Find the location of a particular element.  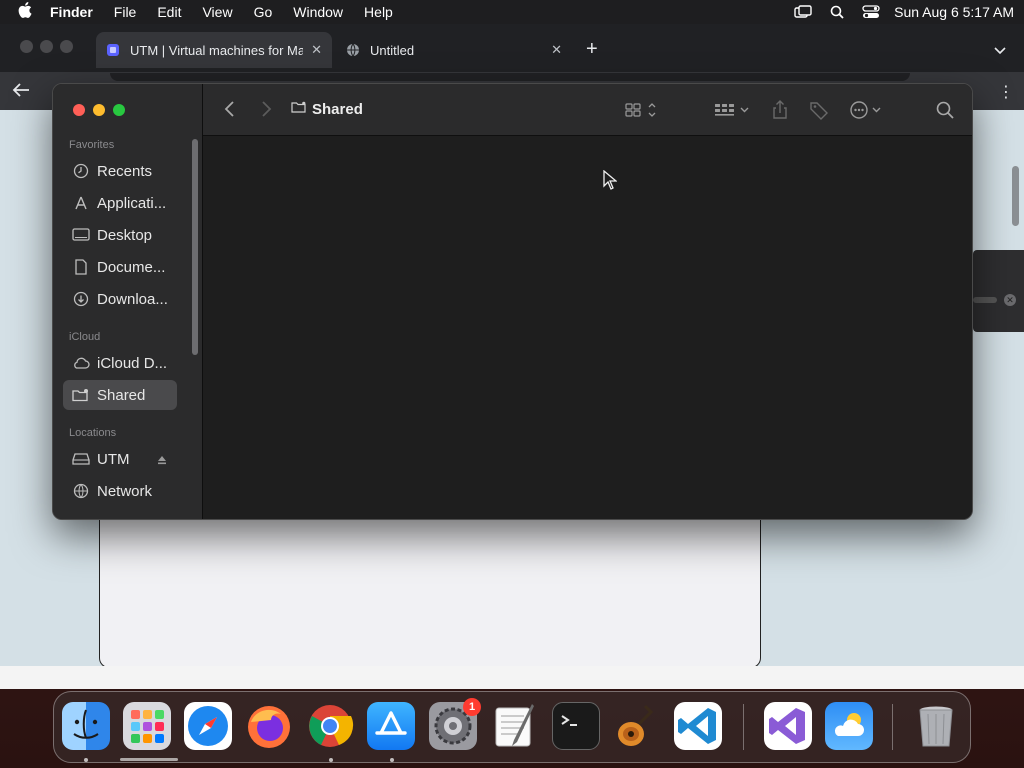

browser-zoom-button is located at coordinates (66, 46).